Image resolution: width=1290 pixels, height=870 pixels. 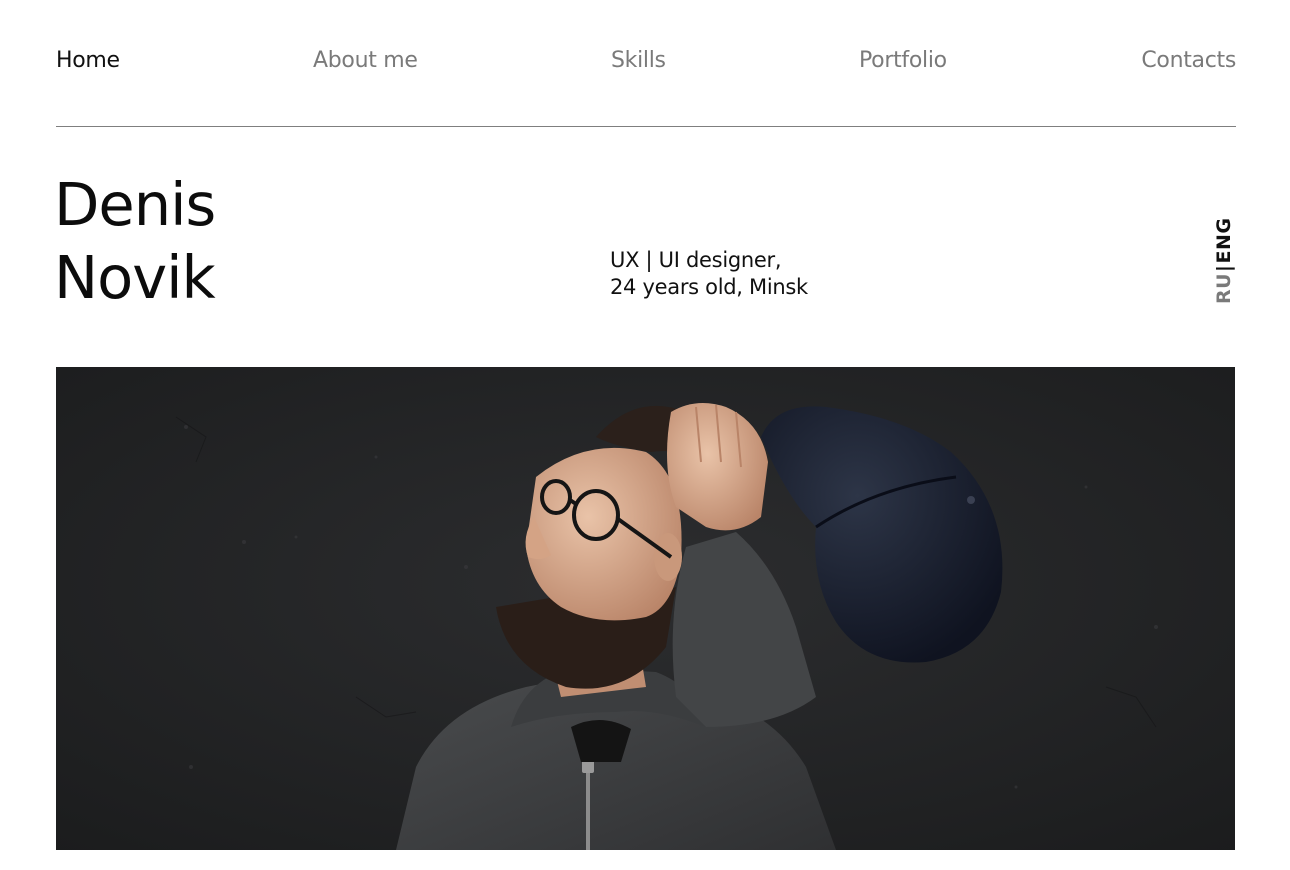 I want to click on nav-item-portfolio: Portfolio, so click(x=903, y=60).